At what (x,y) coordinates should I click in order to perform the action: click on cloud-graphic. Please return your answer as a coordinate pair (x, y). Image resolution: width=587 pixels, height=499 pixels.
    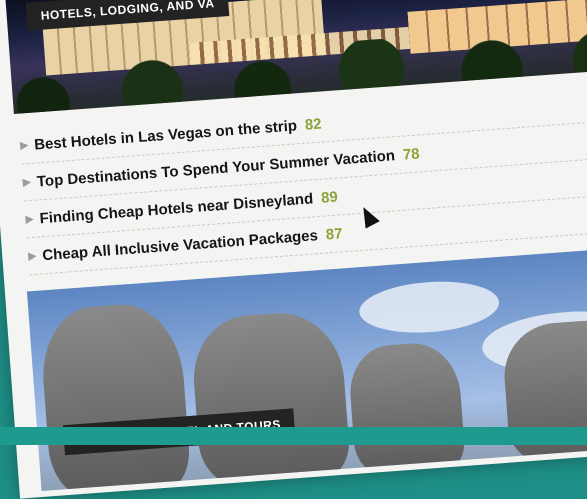
    Looking at the image, I should click on (429, 307).